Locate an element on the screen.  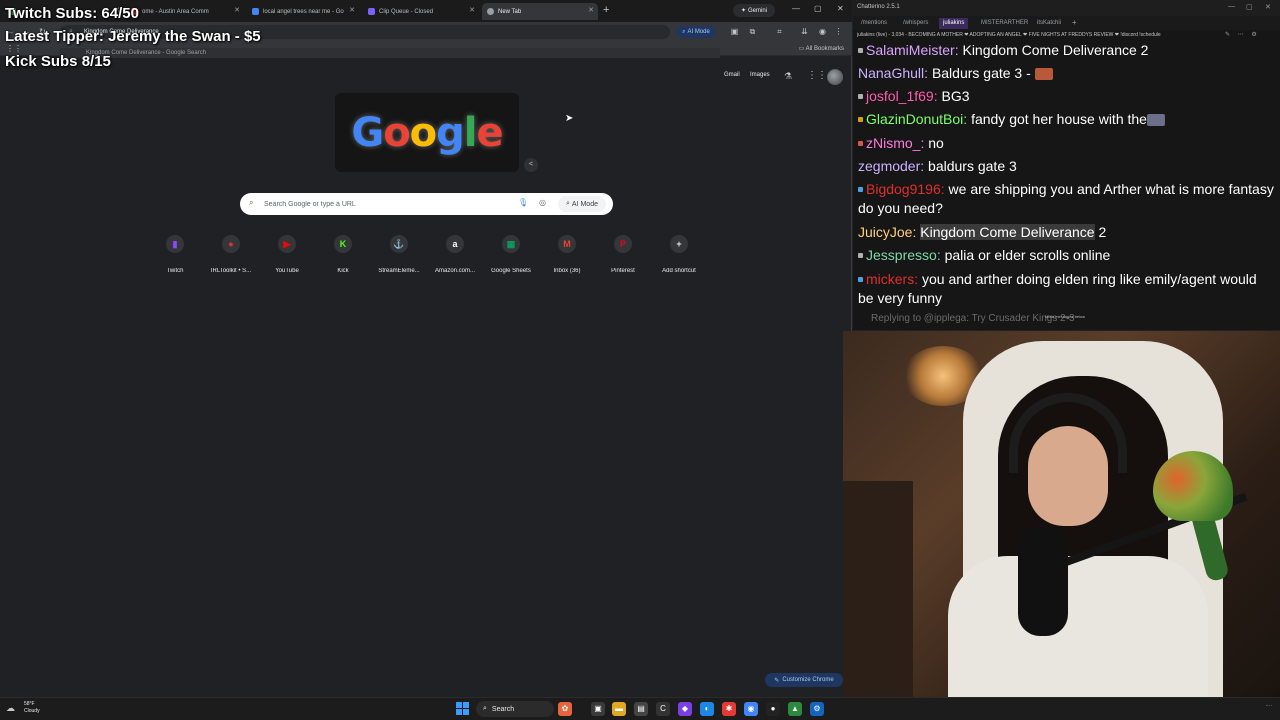
add-tab-plus-icon: + is located at coordinates (1074, 22).